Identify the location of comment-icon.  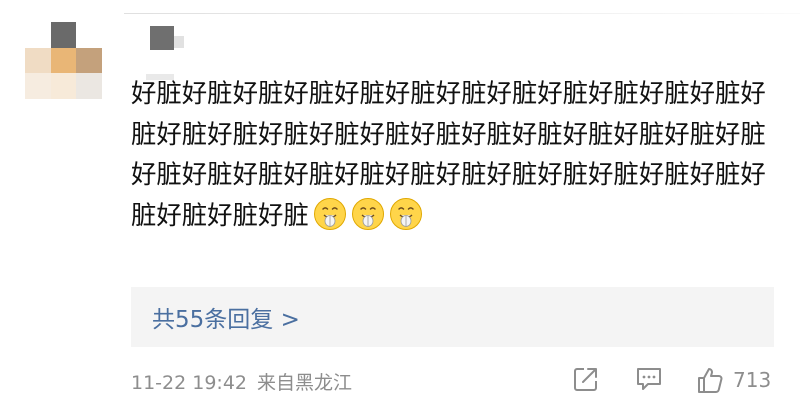
(649, 379).